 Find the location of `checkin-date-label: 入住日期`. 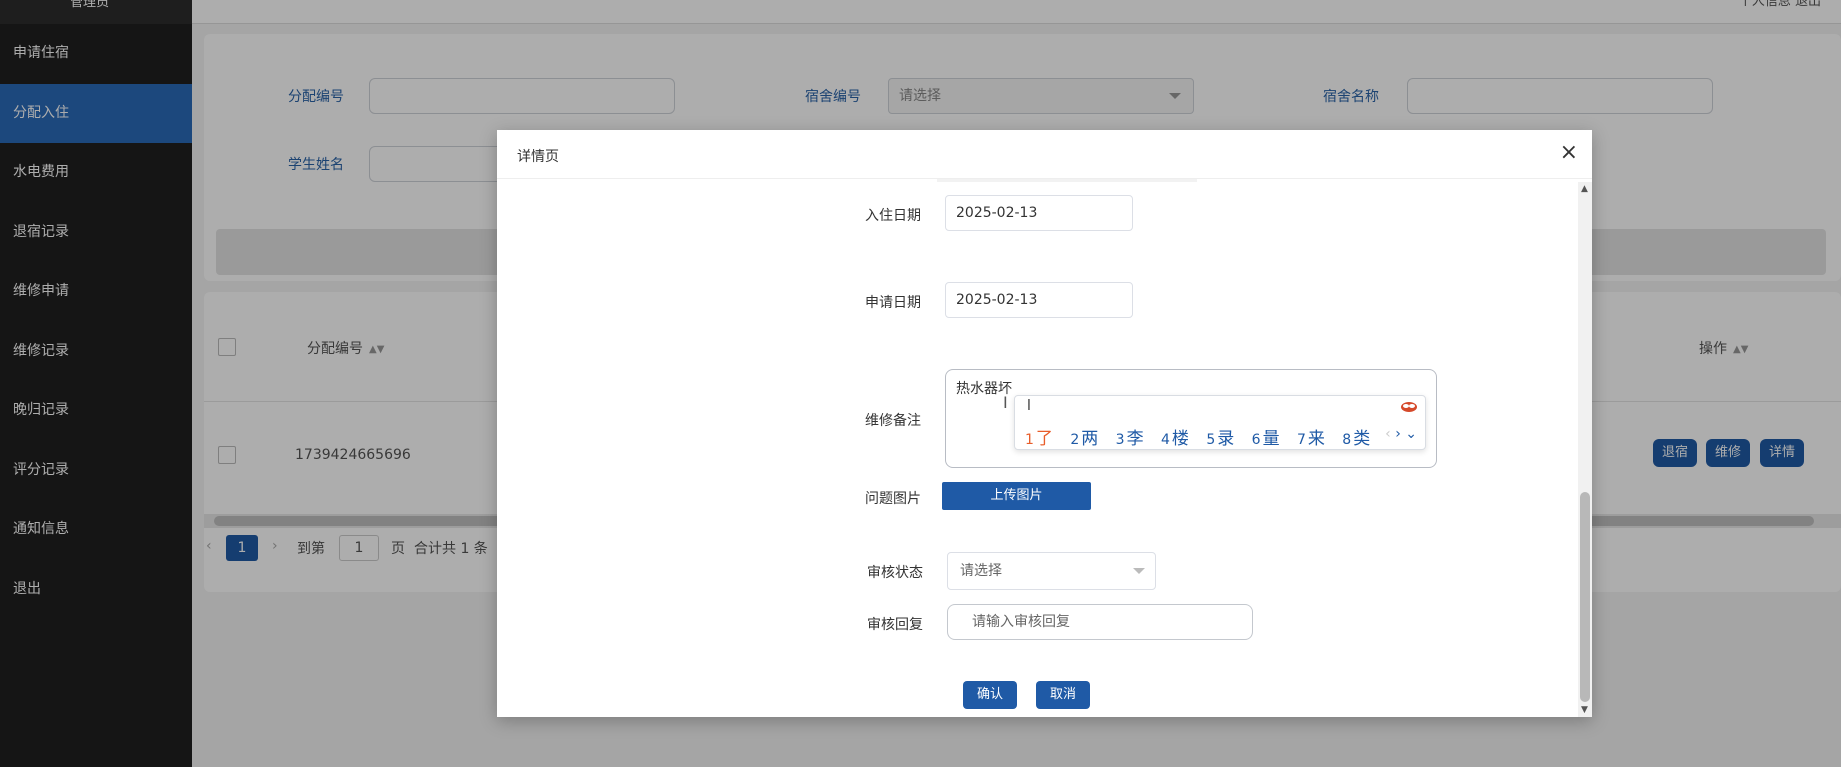

checkin-date-label: 入住日期 is located at coordinates (893, 216).